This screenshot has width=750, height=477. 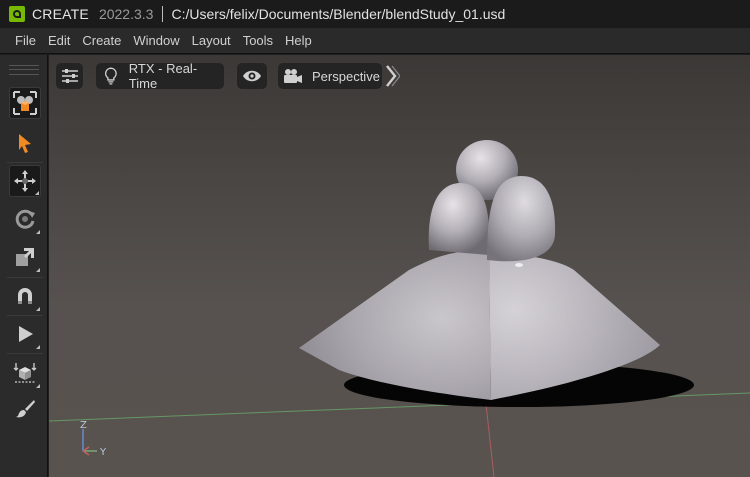 What do you see at coordinates (59, 41) in the screenshot?
I see `menu-edit: Edit` at bounding box center [59, 41].